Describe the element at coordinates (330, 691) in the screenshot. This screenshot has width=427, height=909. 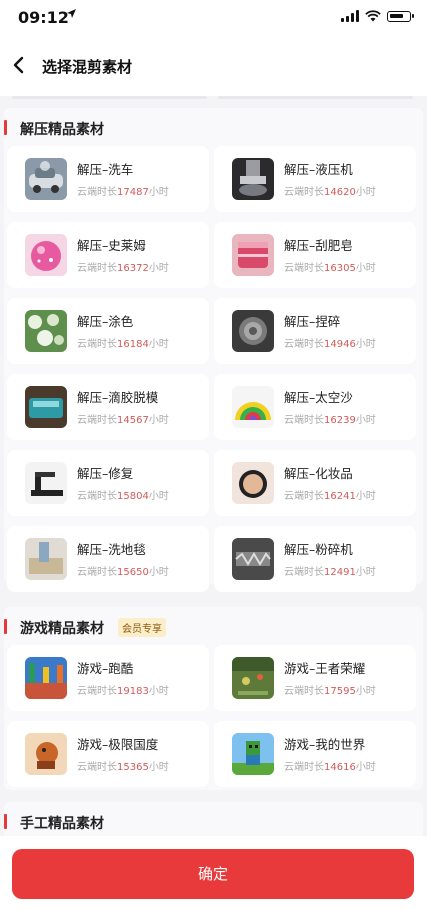
I see `card-duration: 云端时长17595小时` at that location.